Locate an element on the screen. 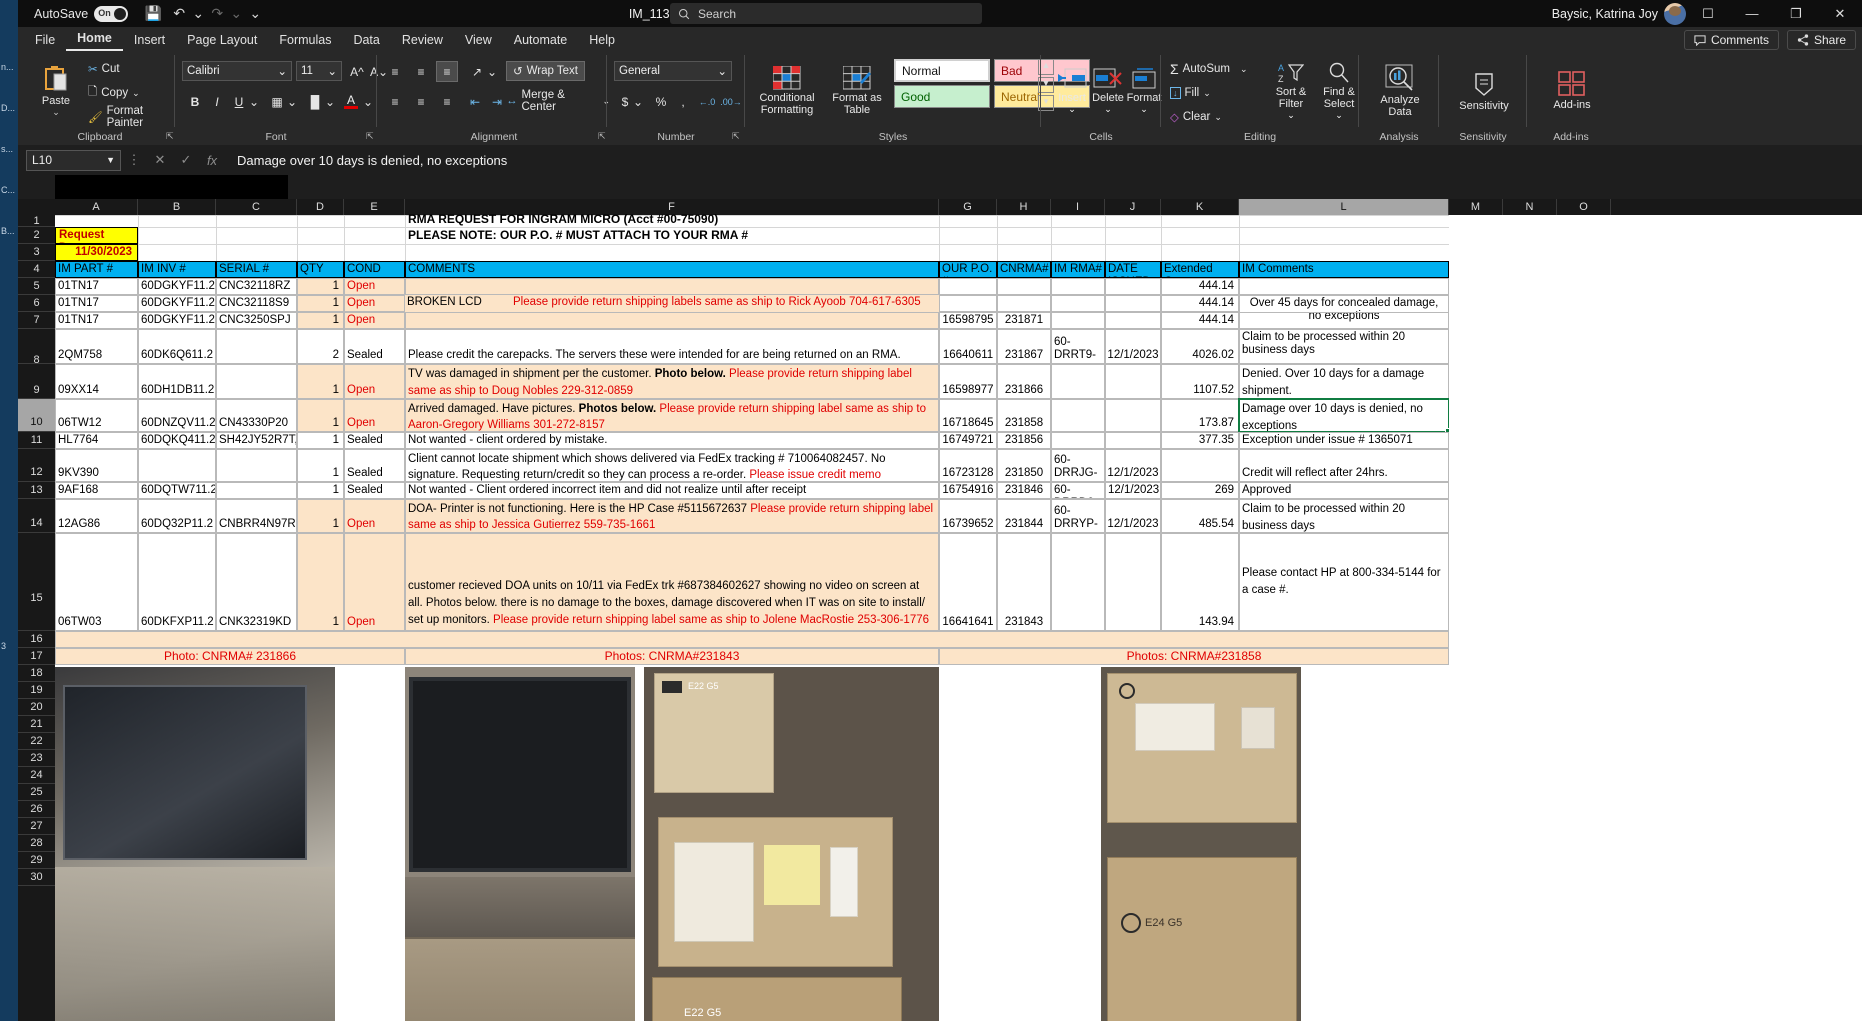 This screenshot has height=1021, width=1862. tab-help: Help is located at coordinates (602, 41).